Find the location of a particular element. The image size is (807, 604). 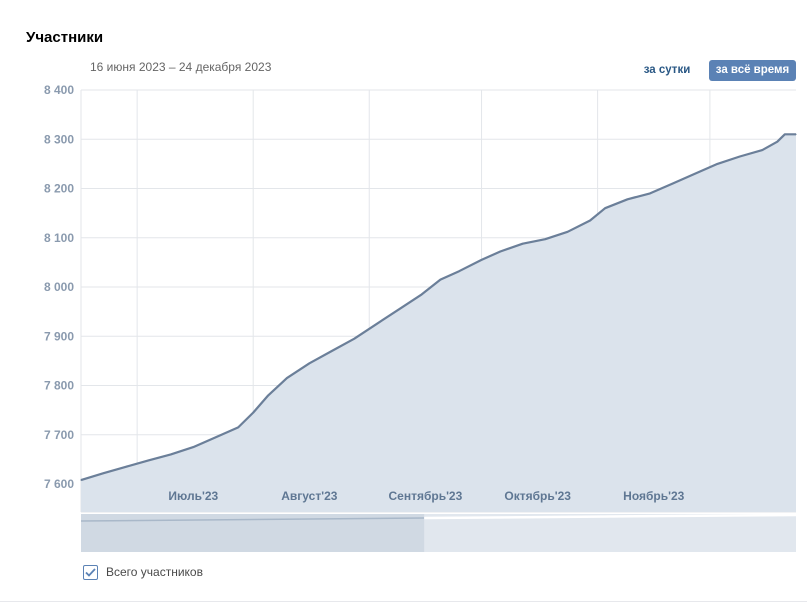

y-tick-label: 8 100 is located at coordinates (59, 238).